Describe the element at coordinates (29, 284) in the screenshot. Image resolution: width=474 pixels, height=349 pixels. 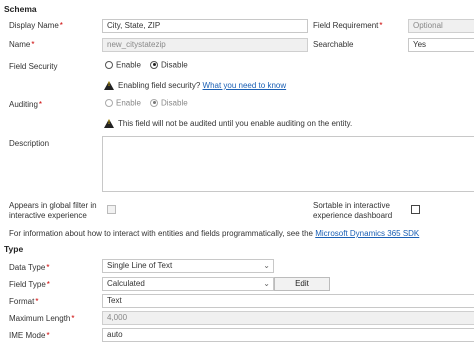
I see `field-type-label: Field Type*` at that location.